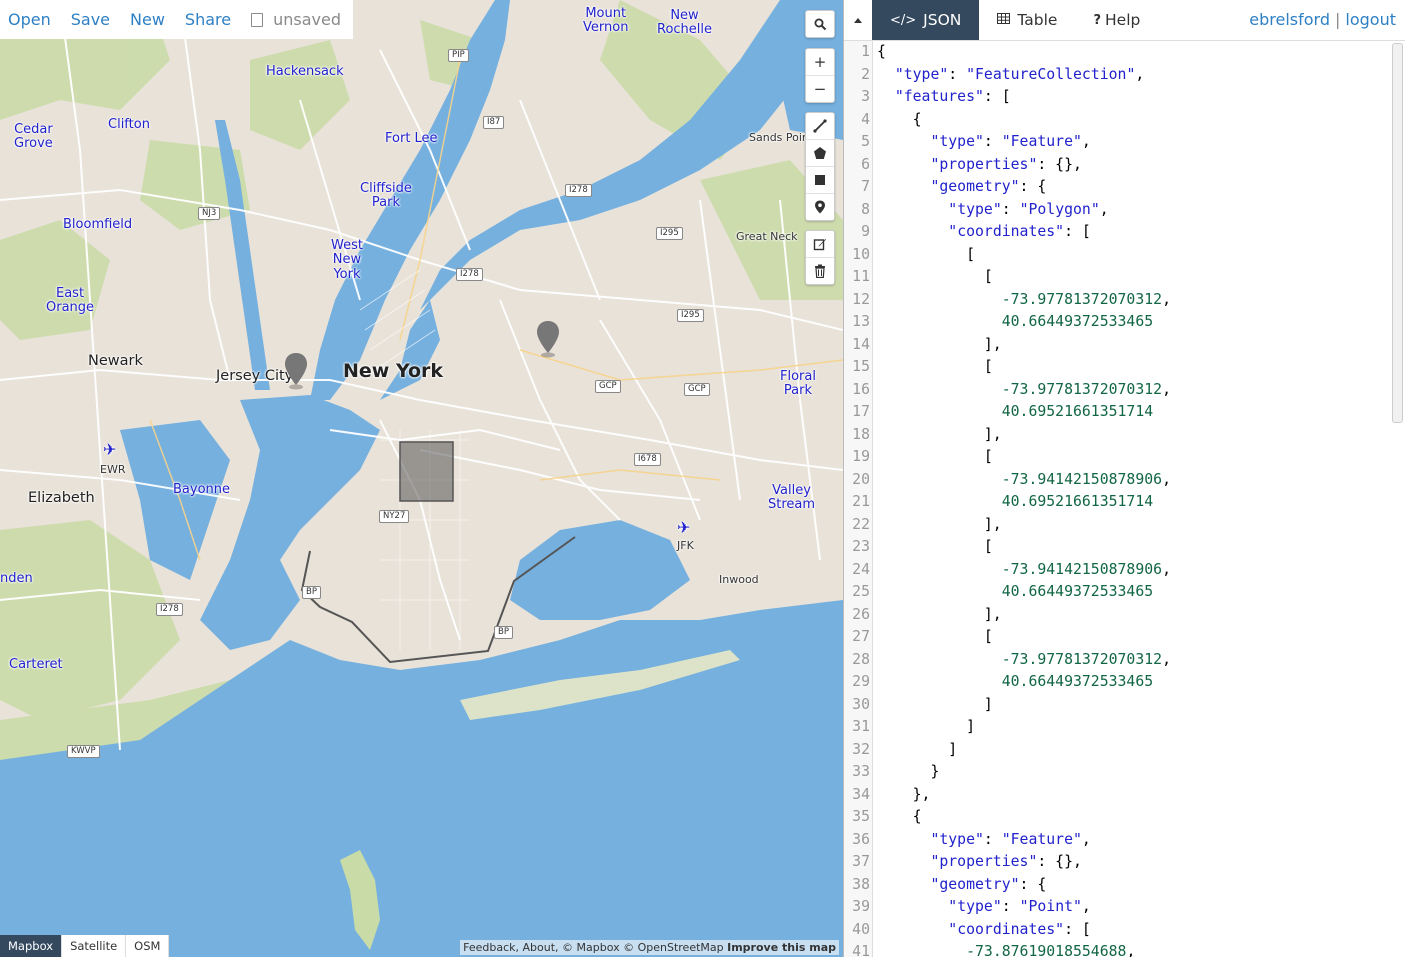  Describe the element at coordinates (1134, 795) in the screenshot. I see `code-line: },` at that location.